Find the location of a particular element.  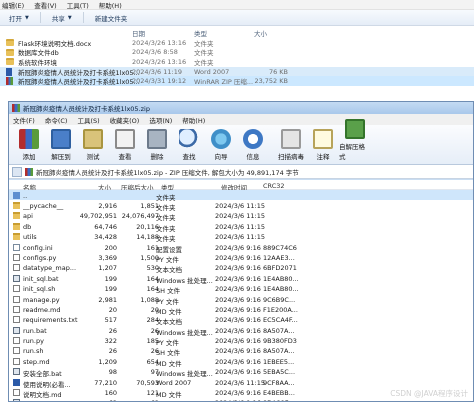

sfx-icon is located at coordinates (355, 129).